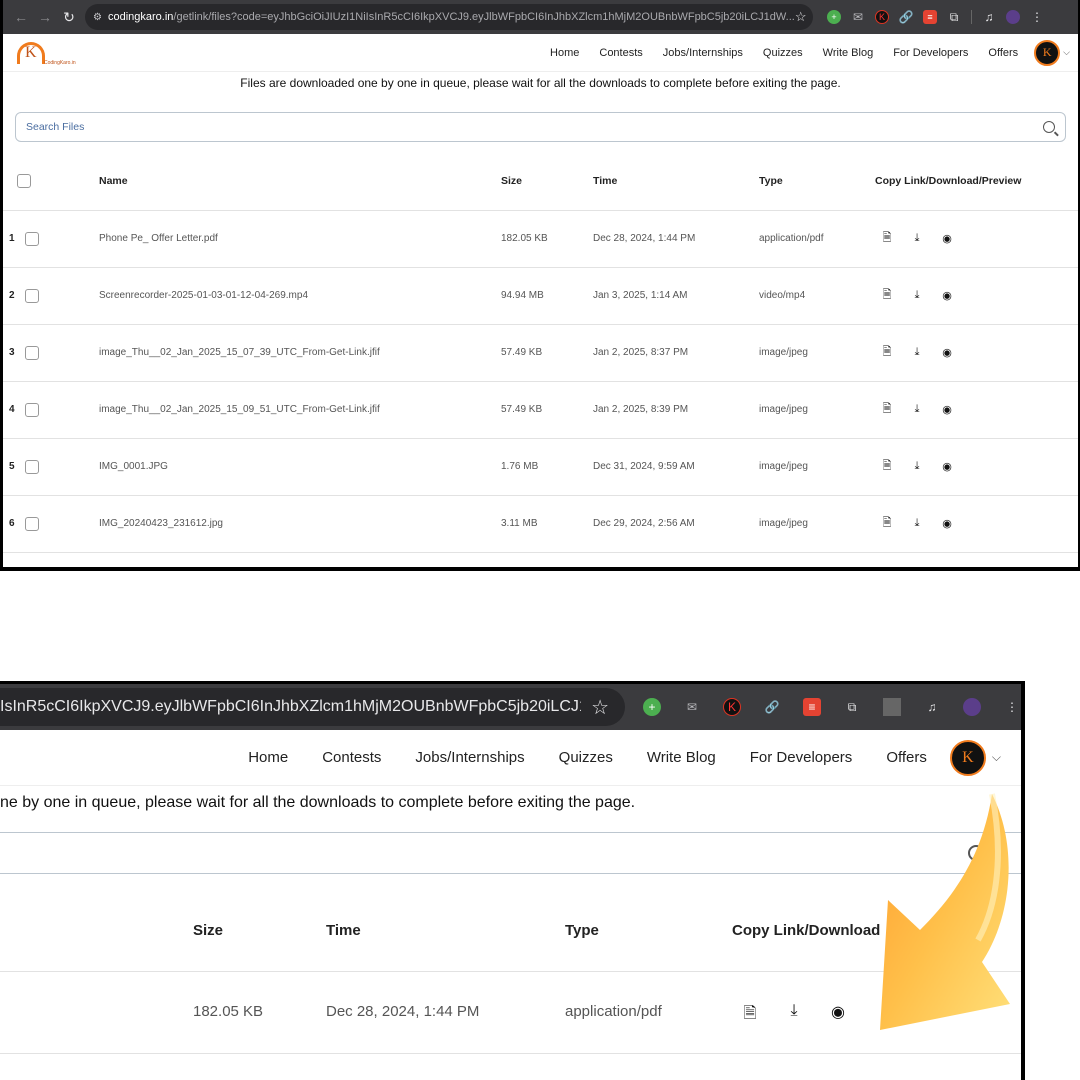 The width and height of the screenshot is (1080, 1080). Describe the element at coordinates (31, 52) in the screenshot. I see `logo-letter: K` at that location.